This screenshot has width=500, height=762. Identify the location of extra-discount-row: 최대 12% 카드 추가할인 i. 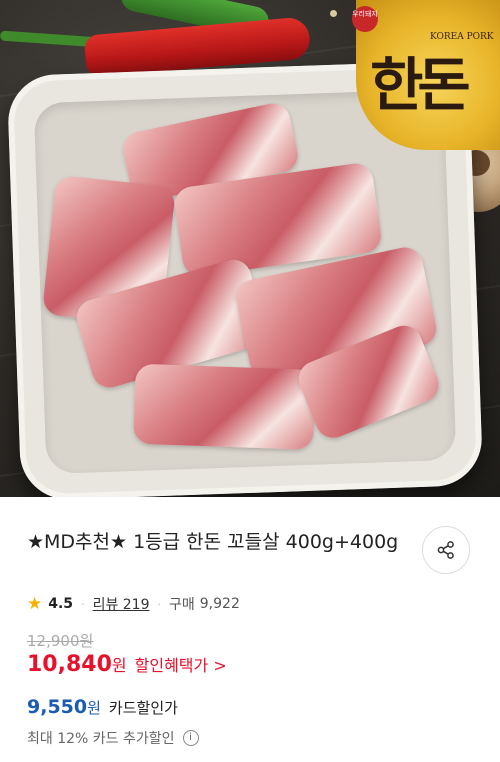
(113, 738).